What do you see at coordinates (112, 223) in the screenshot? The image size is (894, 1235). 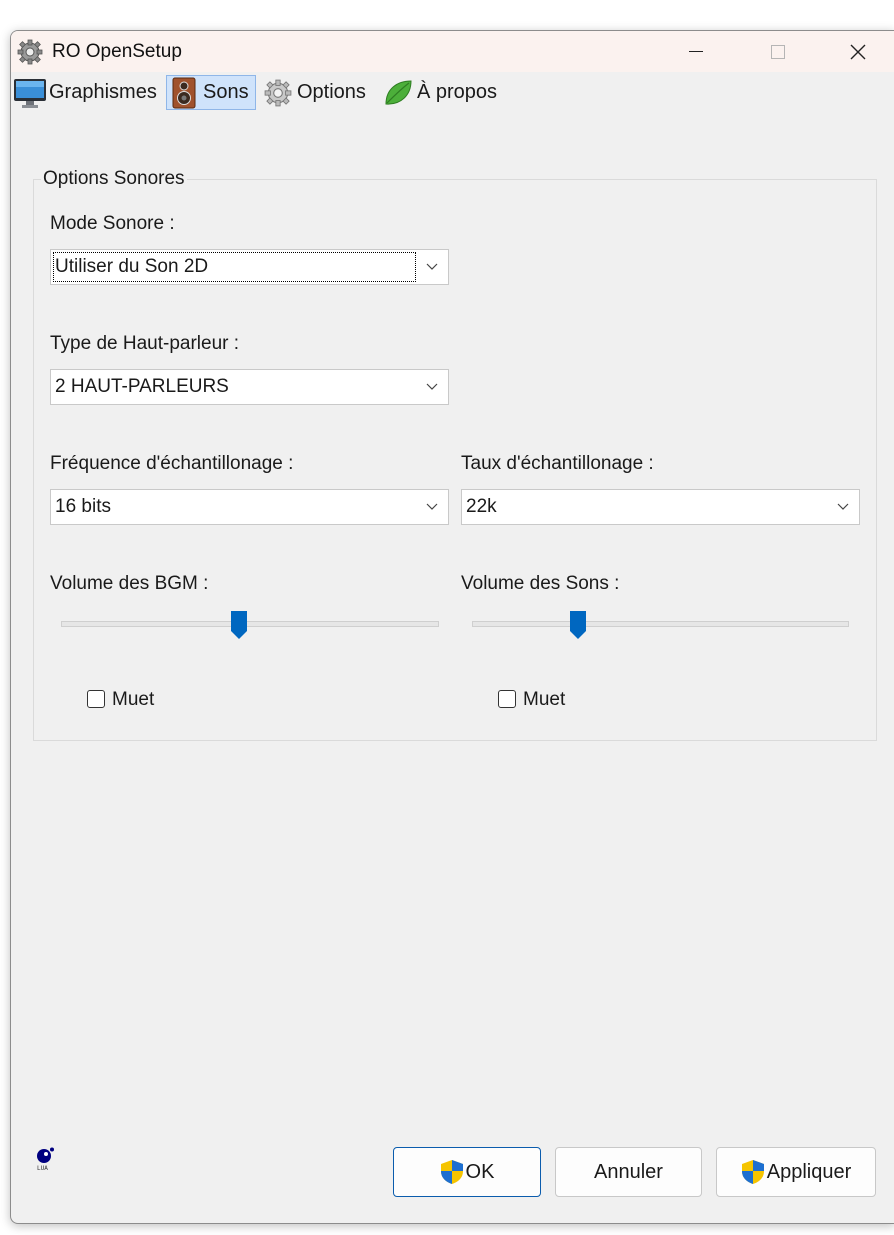 I see `mode-label: Mode Sonore :` at bounding box center [112, 223].